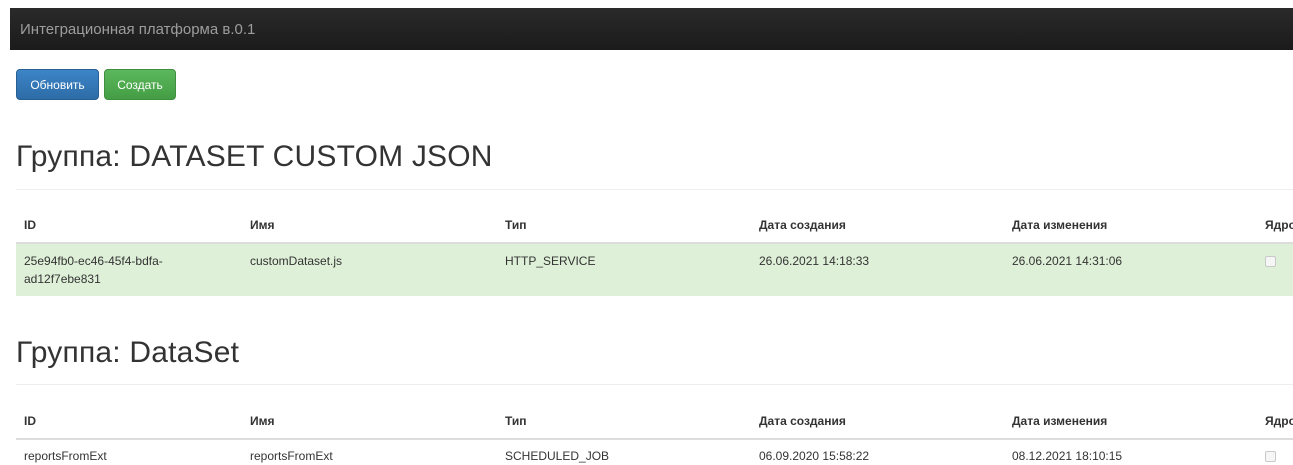  I want to click on cell-type: SCHEDULED_JOB, so click(557, 456).